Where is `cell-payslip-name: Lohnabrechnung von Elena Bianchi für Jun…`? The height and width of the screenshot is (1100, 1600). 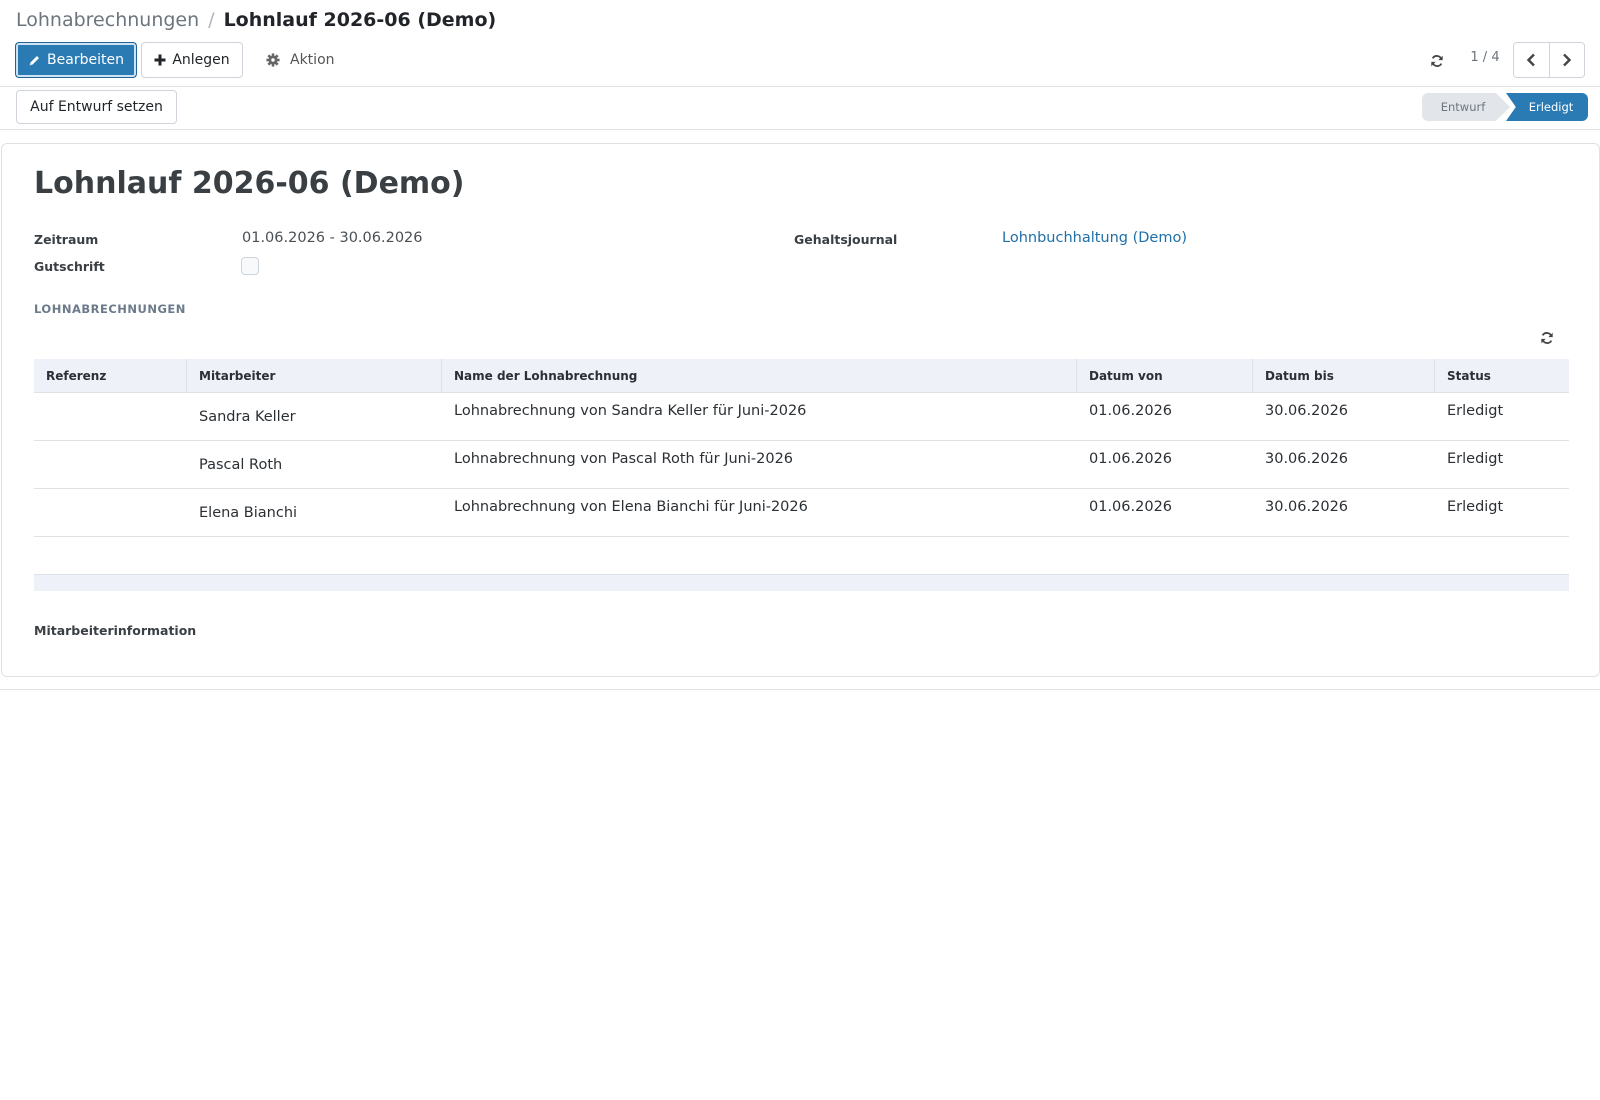
cell-payslip-name: Lohnabrechnung von Elena Bianchi für Jun… is located at coordinates (631, 507).